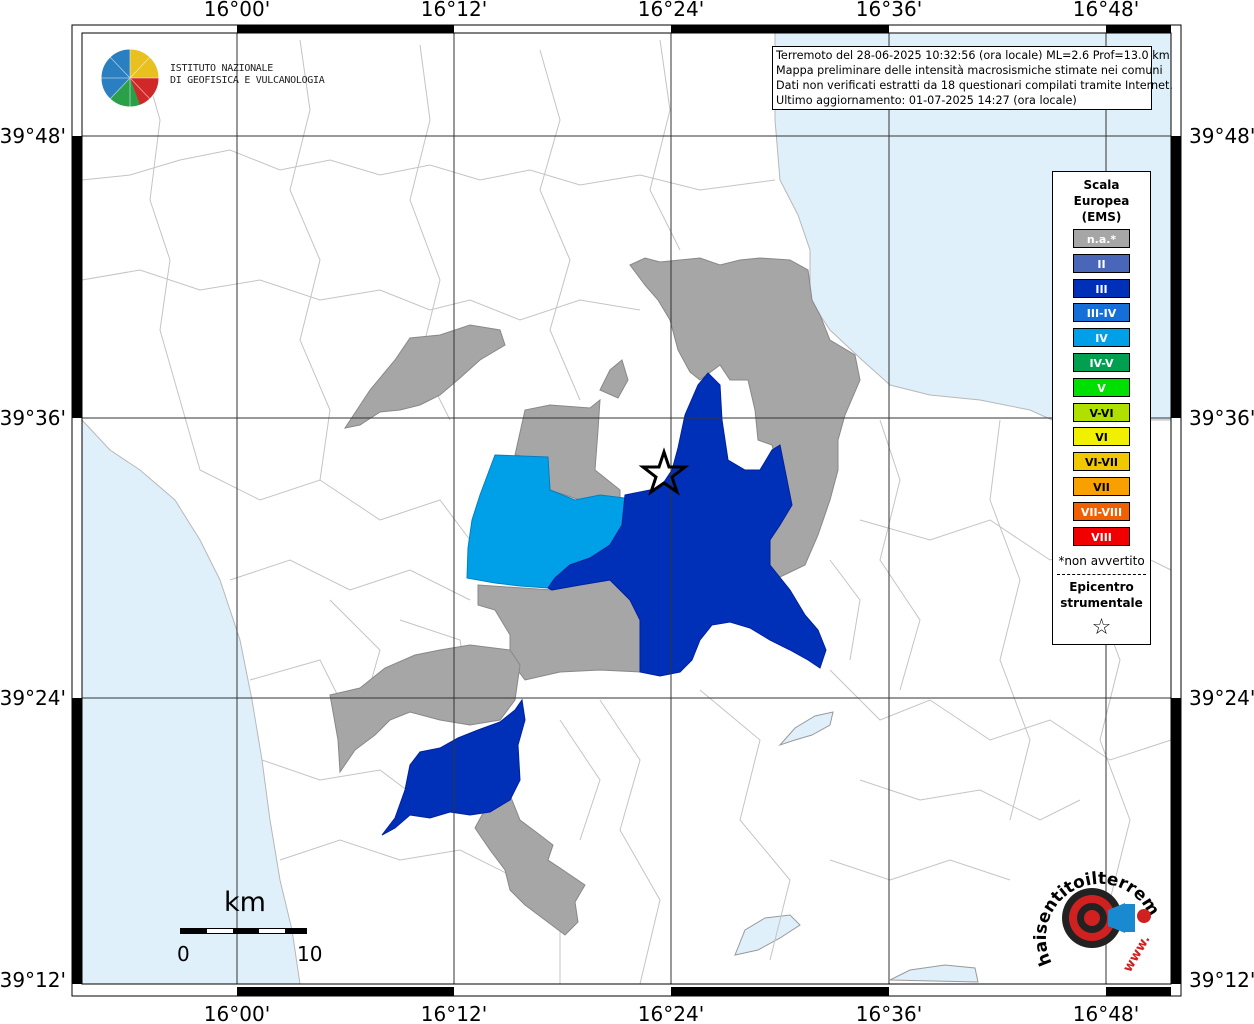 This screenshot has width=1254, height=1024. I want to click on lon-label-top: 16°48', so click(1106, 10).